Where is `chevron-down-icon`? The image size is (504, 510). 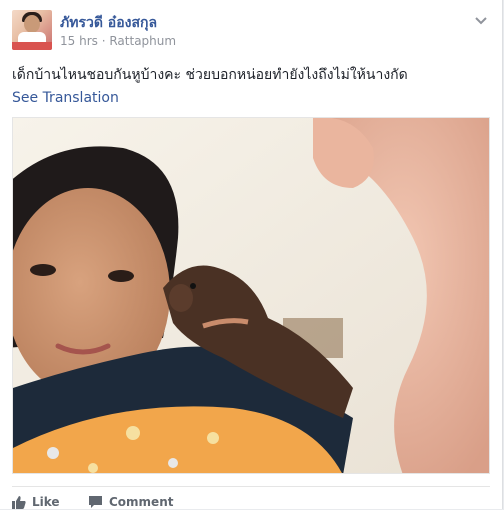
chevron-down-icon is located at coordinates (481, 21).